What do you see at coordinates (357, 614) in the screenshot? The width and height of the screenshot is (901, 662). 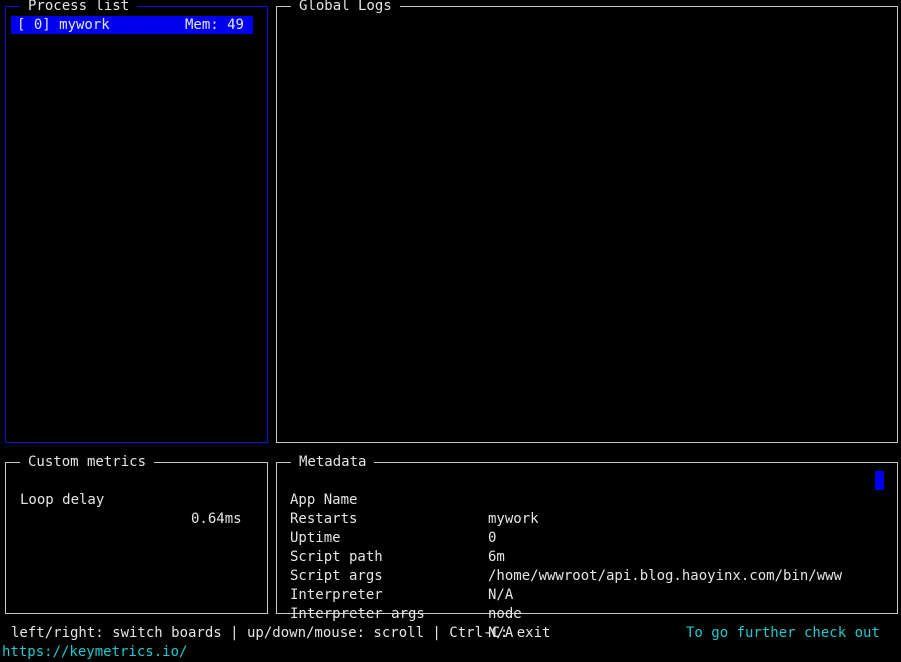 I see `metadata-key: Interpreter args` at bounding box center [357, 614].